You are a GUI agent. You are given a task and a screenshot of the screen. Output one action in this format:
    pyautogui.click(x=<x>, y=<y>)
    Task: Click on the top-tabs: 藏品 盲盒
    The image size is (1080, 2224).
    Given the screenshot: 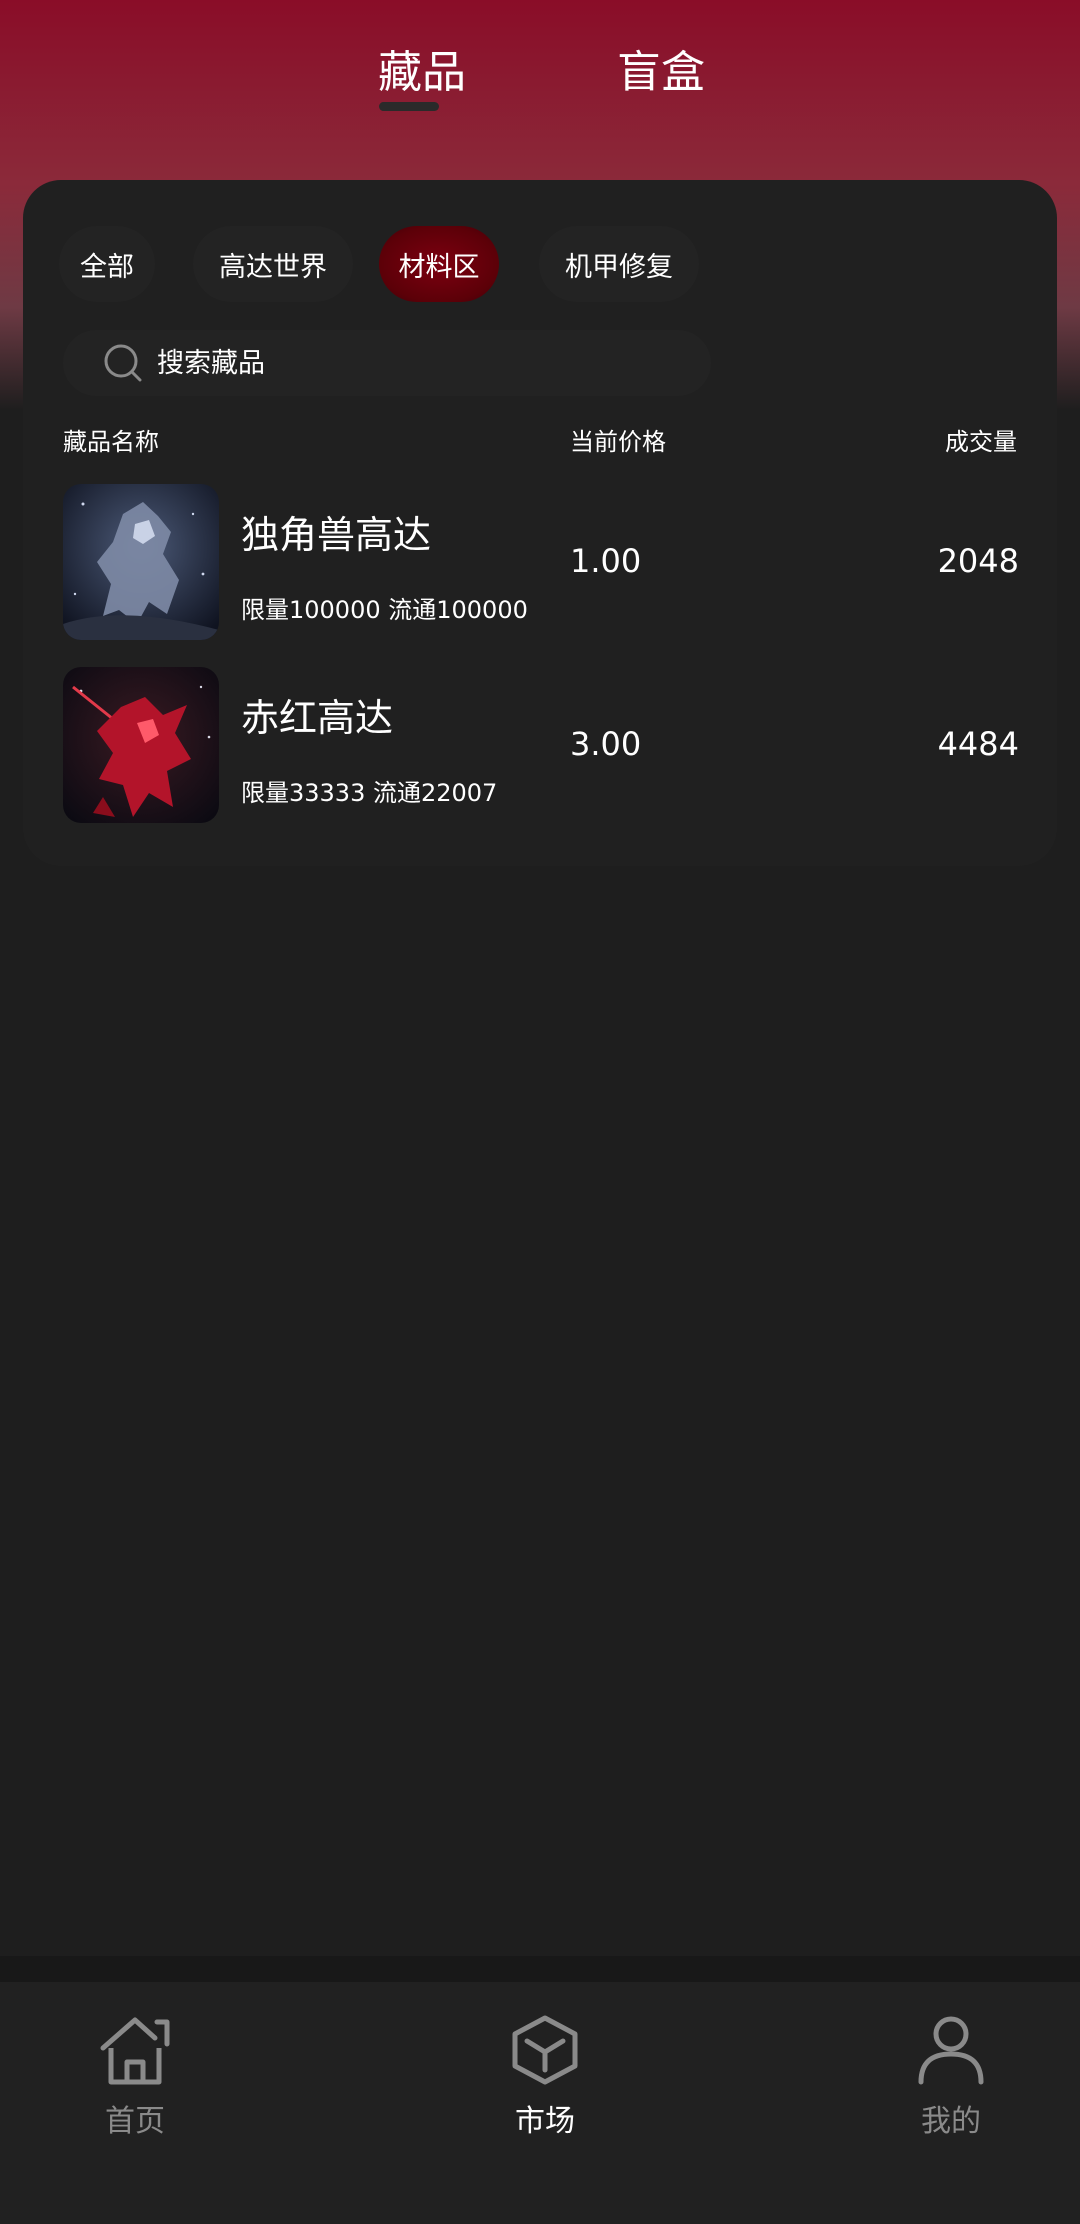 What is the action you would take?
    pyautogui.click(x=540, y=76)
    